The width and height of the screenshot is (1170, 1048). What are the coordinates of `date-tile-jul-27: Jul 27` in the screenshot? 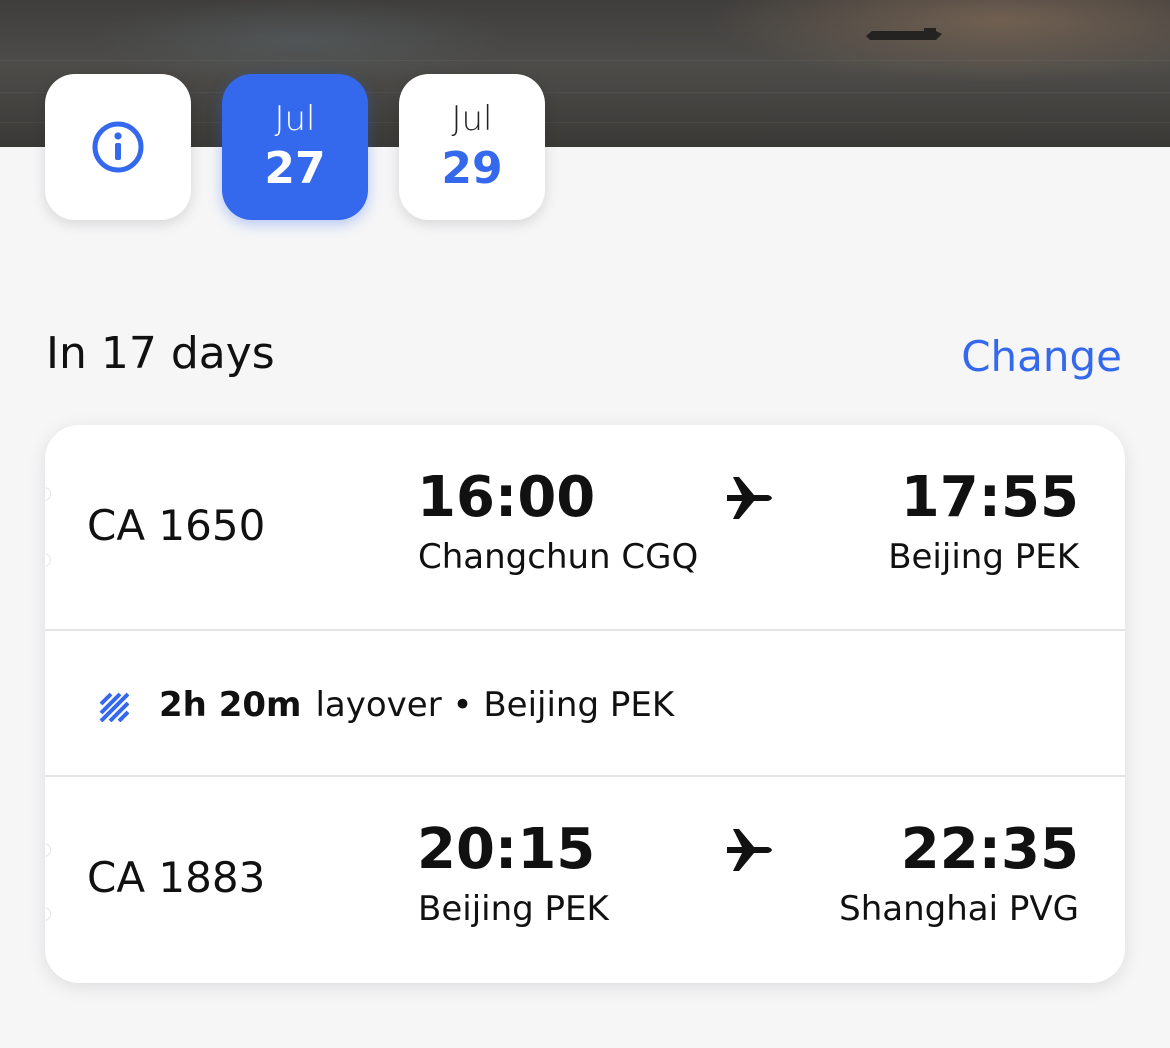 It's located at (295, 147).